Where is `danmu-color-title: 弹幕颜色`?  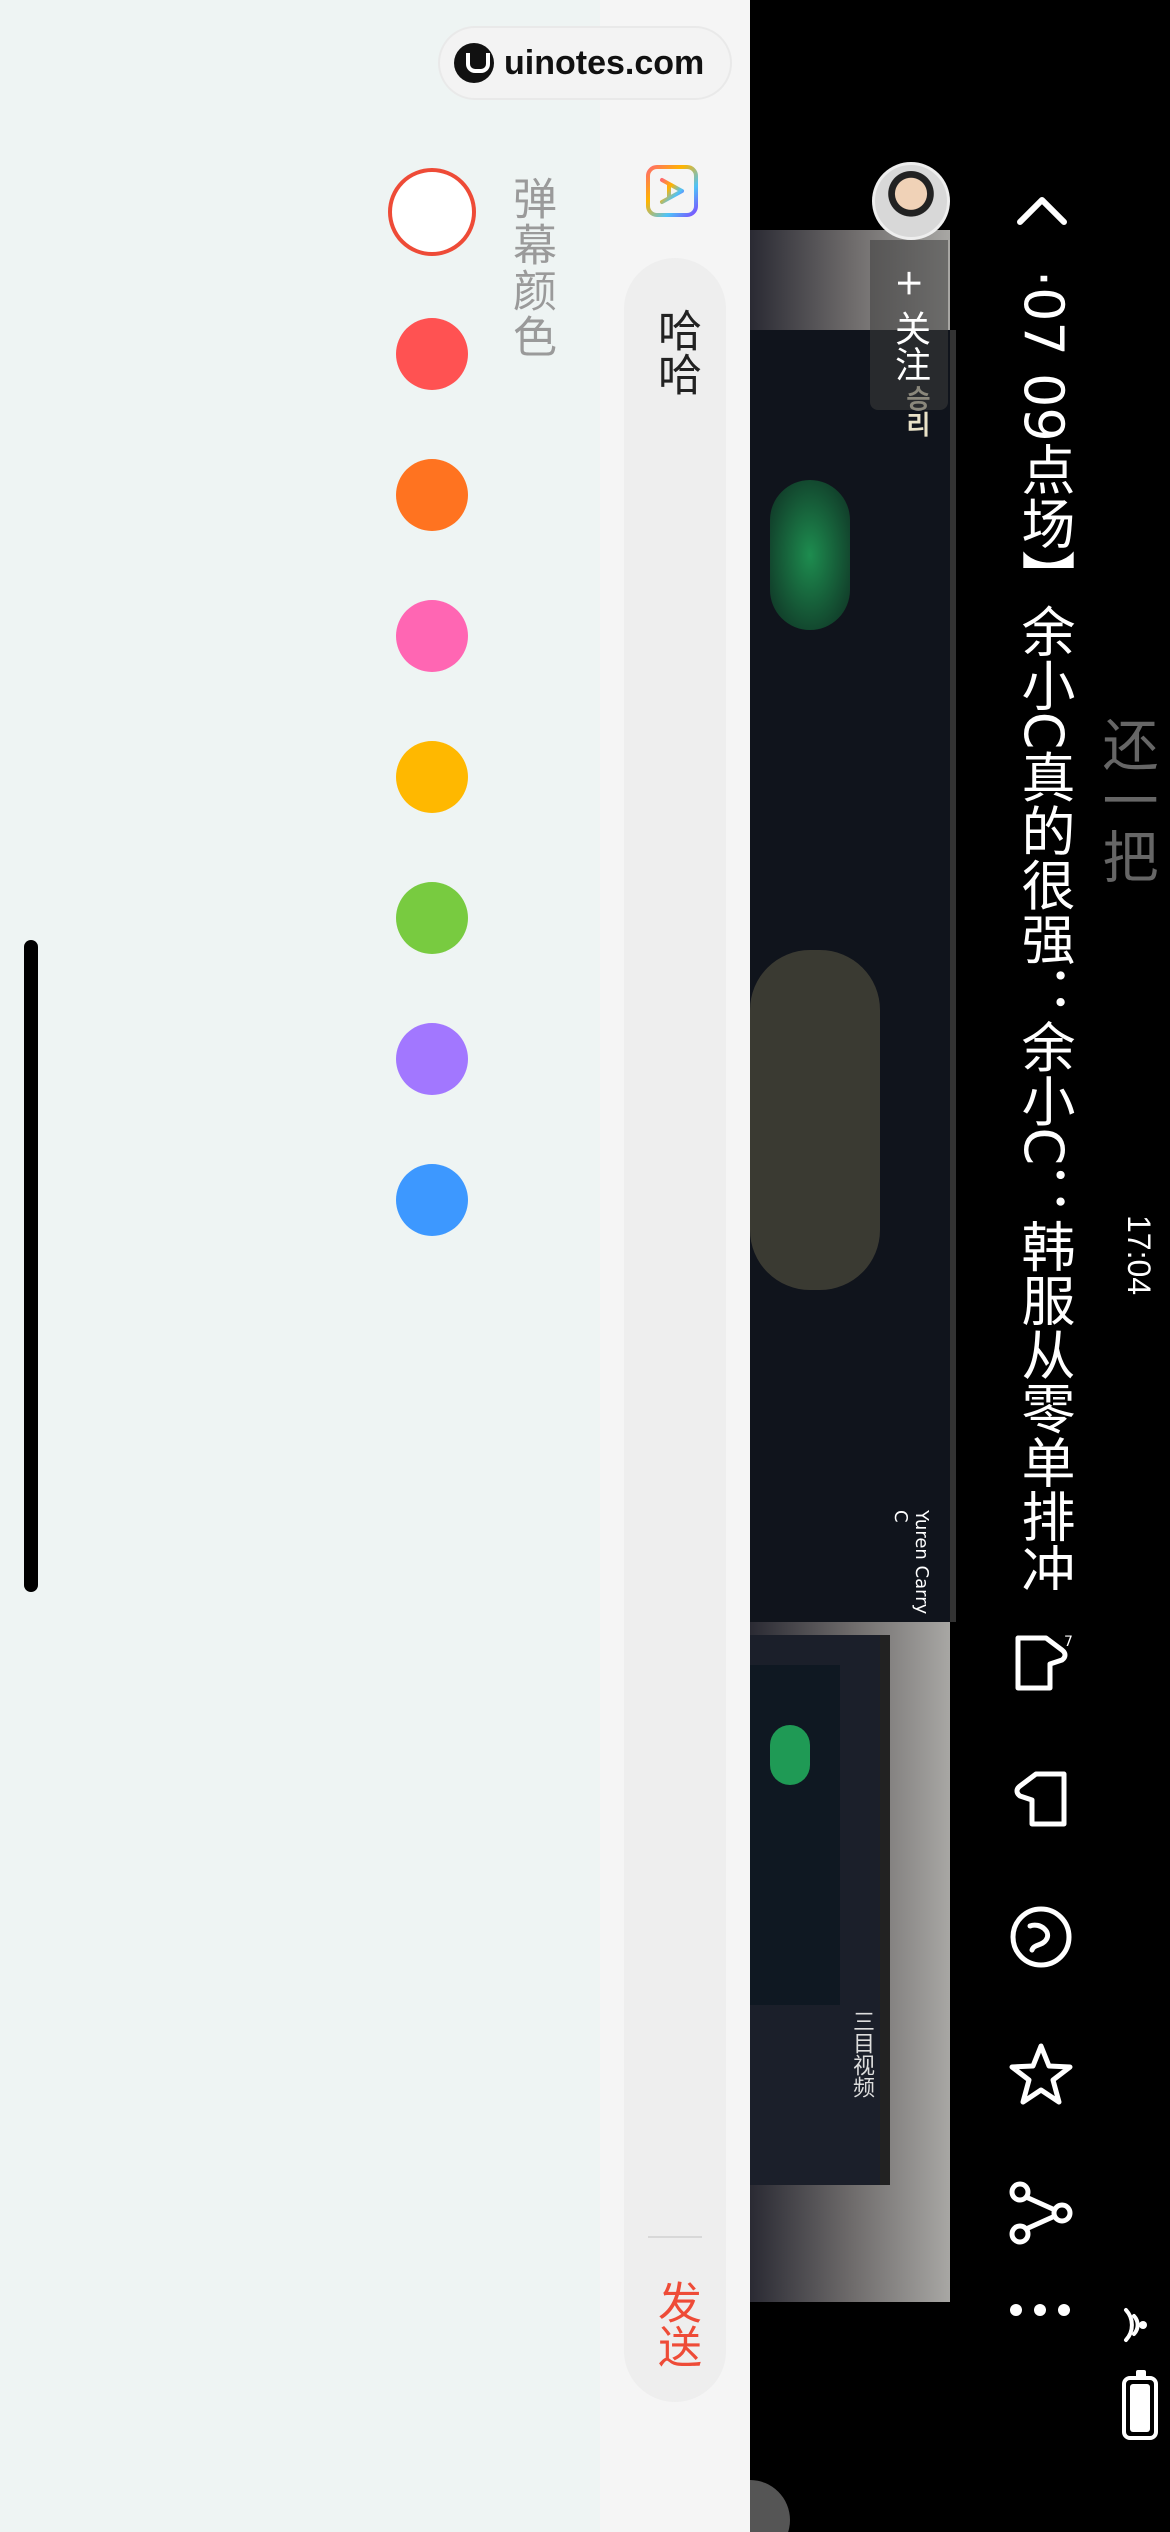
danmu-color-title: 弹幕颜色 is located at coordinates (530, 268).